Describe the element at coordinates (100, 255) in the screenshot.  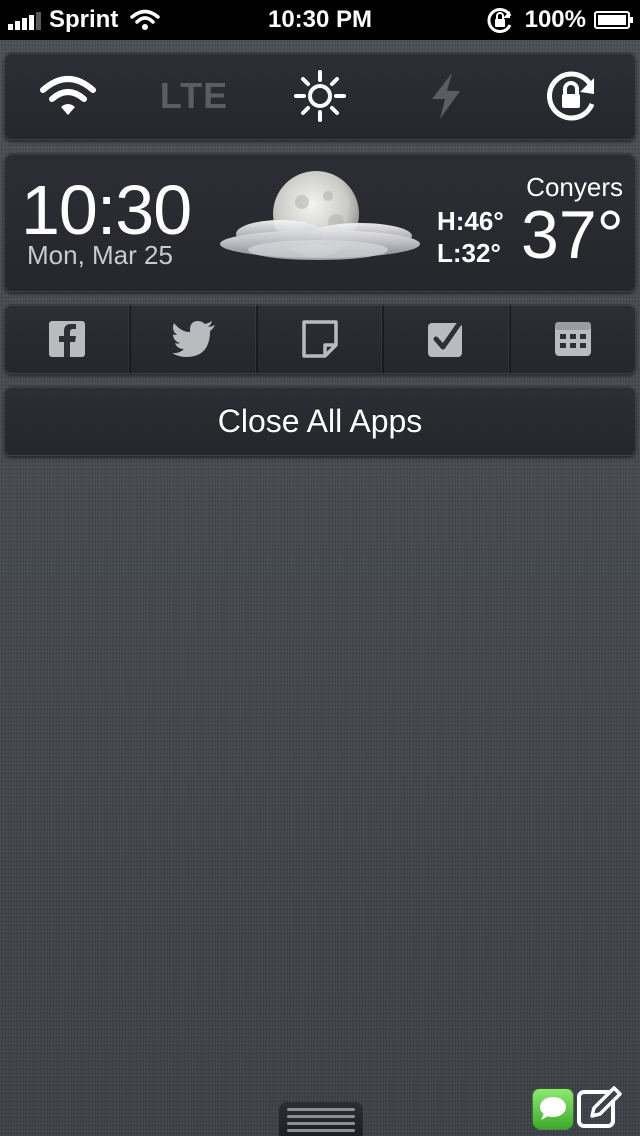
I see `clock-date: Mon, Mar 25` at that location.